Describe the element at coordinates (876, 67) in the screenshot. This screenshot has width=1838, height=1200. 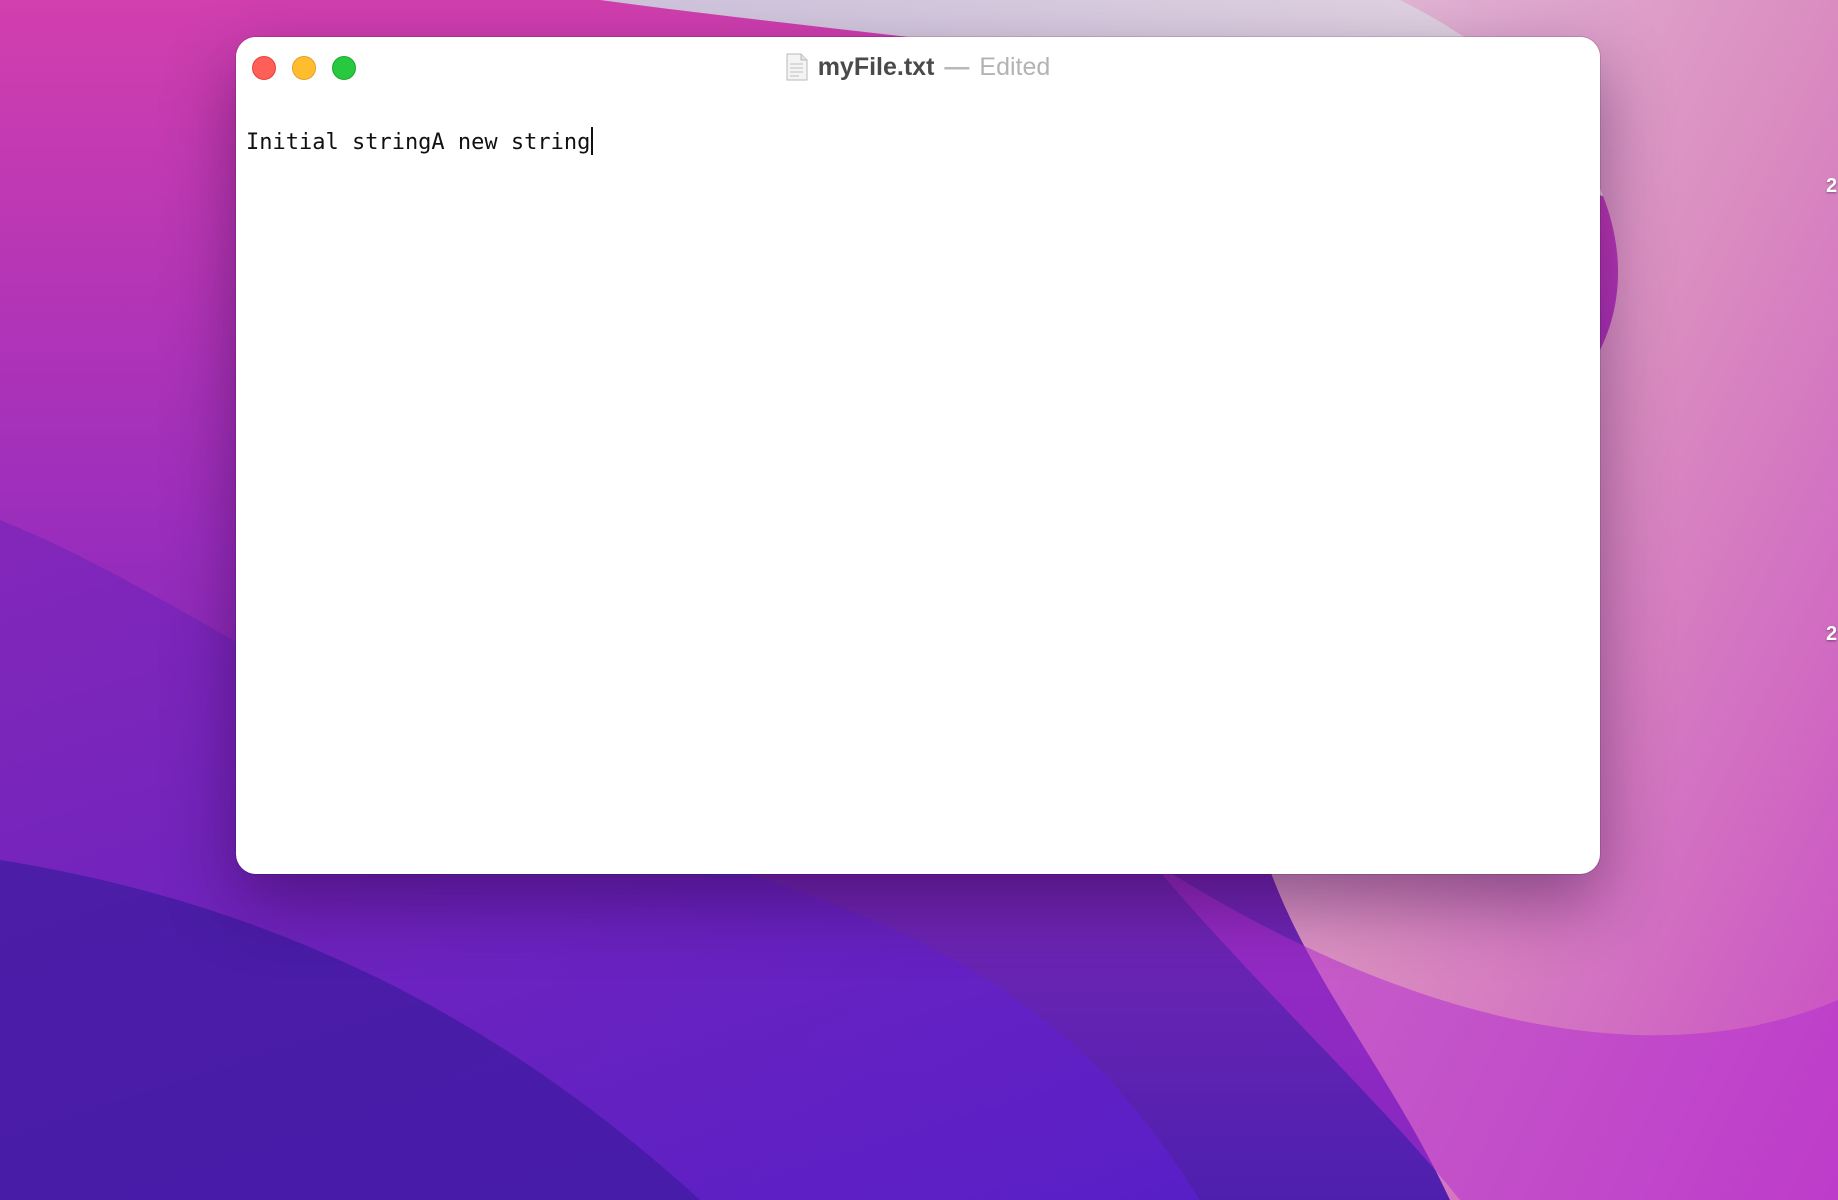
I see `document-name: myFile.txt` at that location.